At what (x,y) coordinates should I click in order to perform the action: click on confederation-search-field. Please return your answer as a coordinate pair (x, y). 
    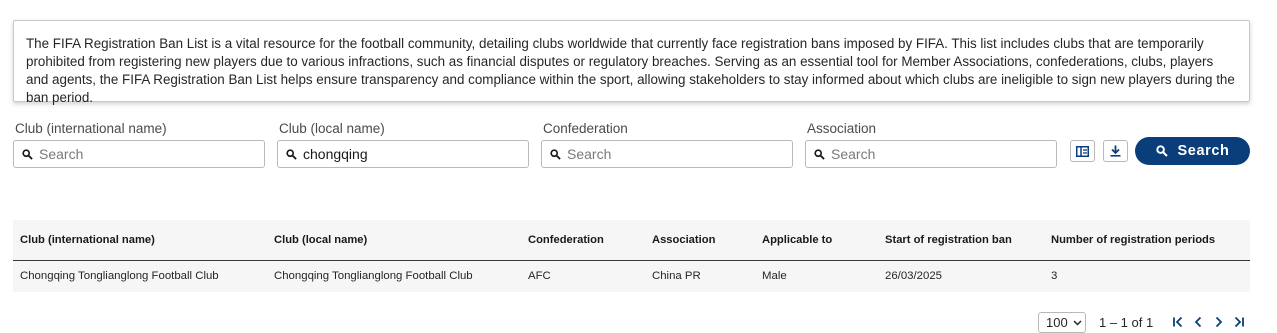
    Looking at the image, I should click on (667, 154).